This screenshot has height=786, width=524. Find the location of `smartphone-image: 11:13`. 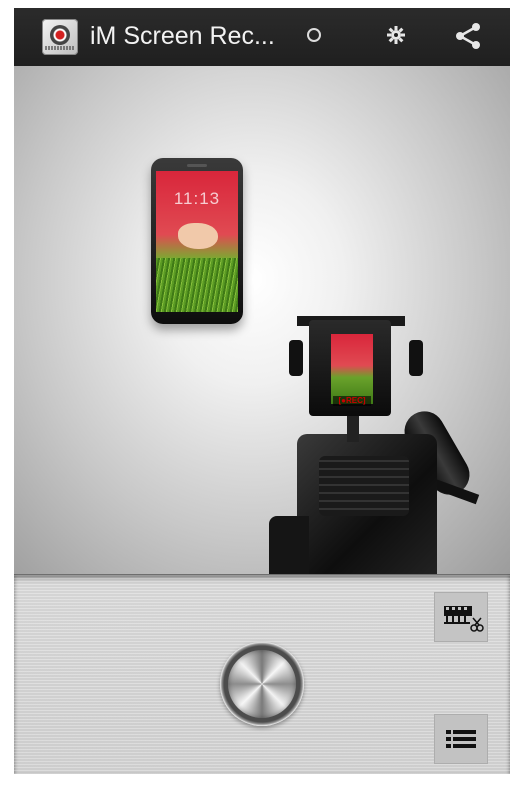

smartphone-image: 11:13 is located at coordinates (197, 241).